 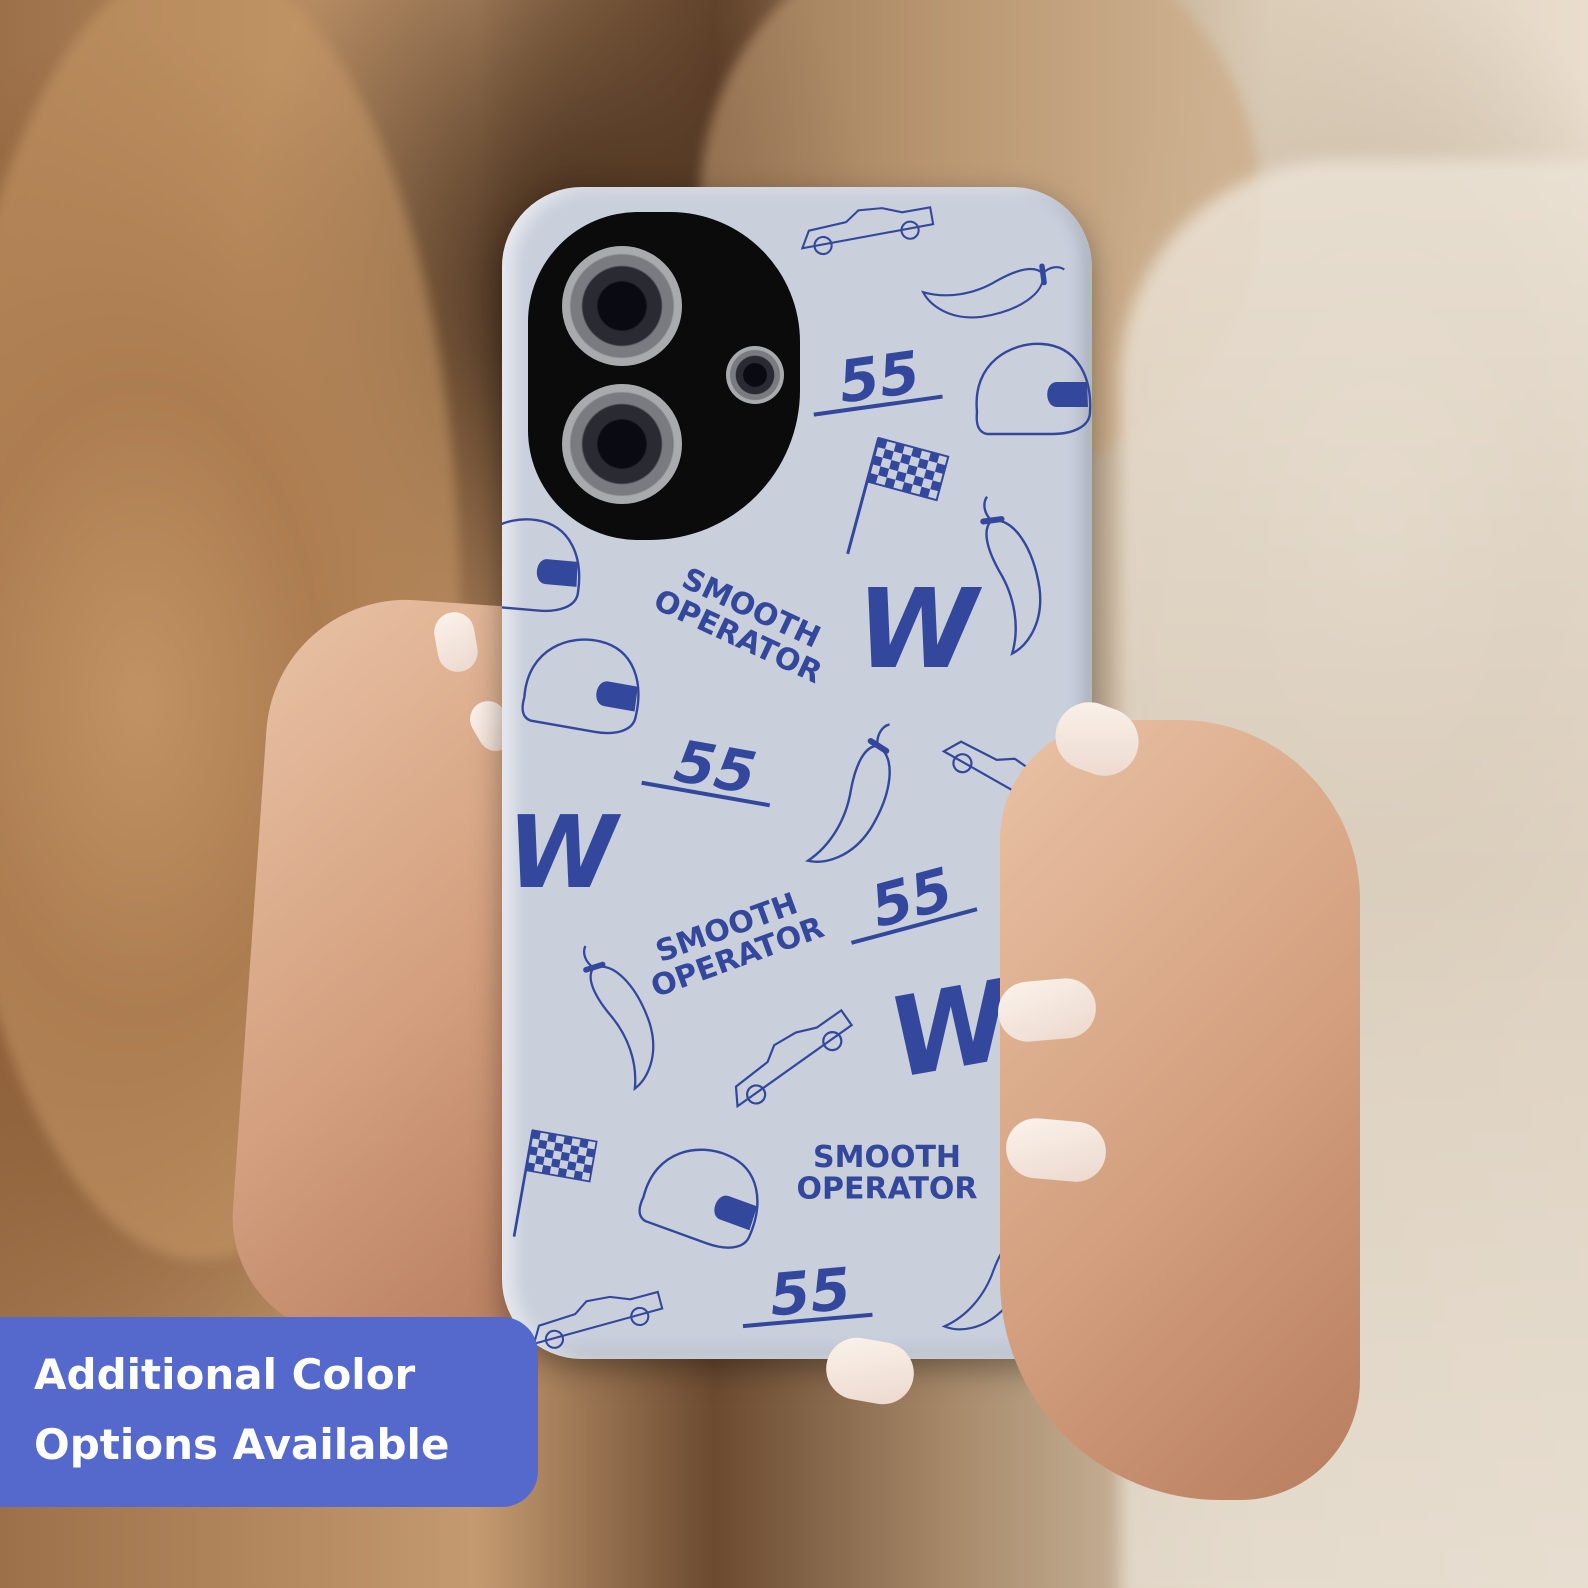 What do you see at coordinates (755, 375) in the screenshot?
I see `flash` at bounding box center [755, 375].